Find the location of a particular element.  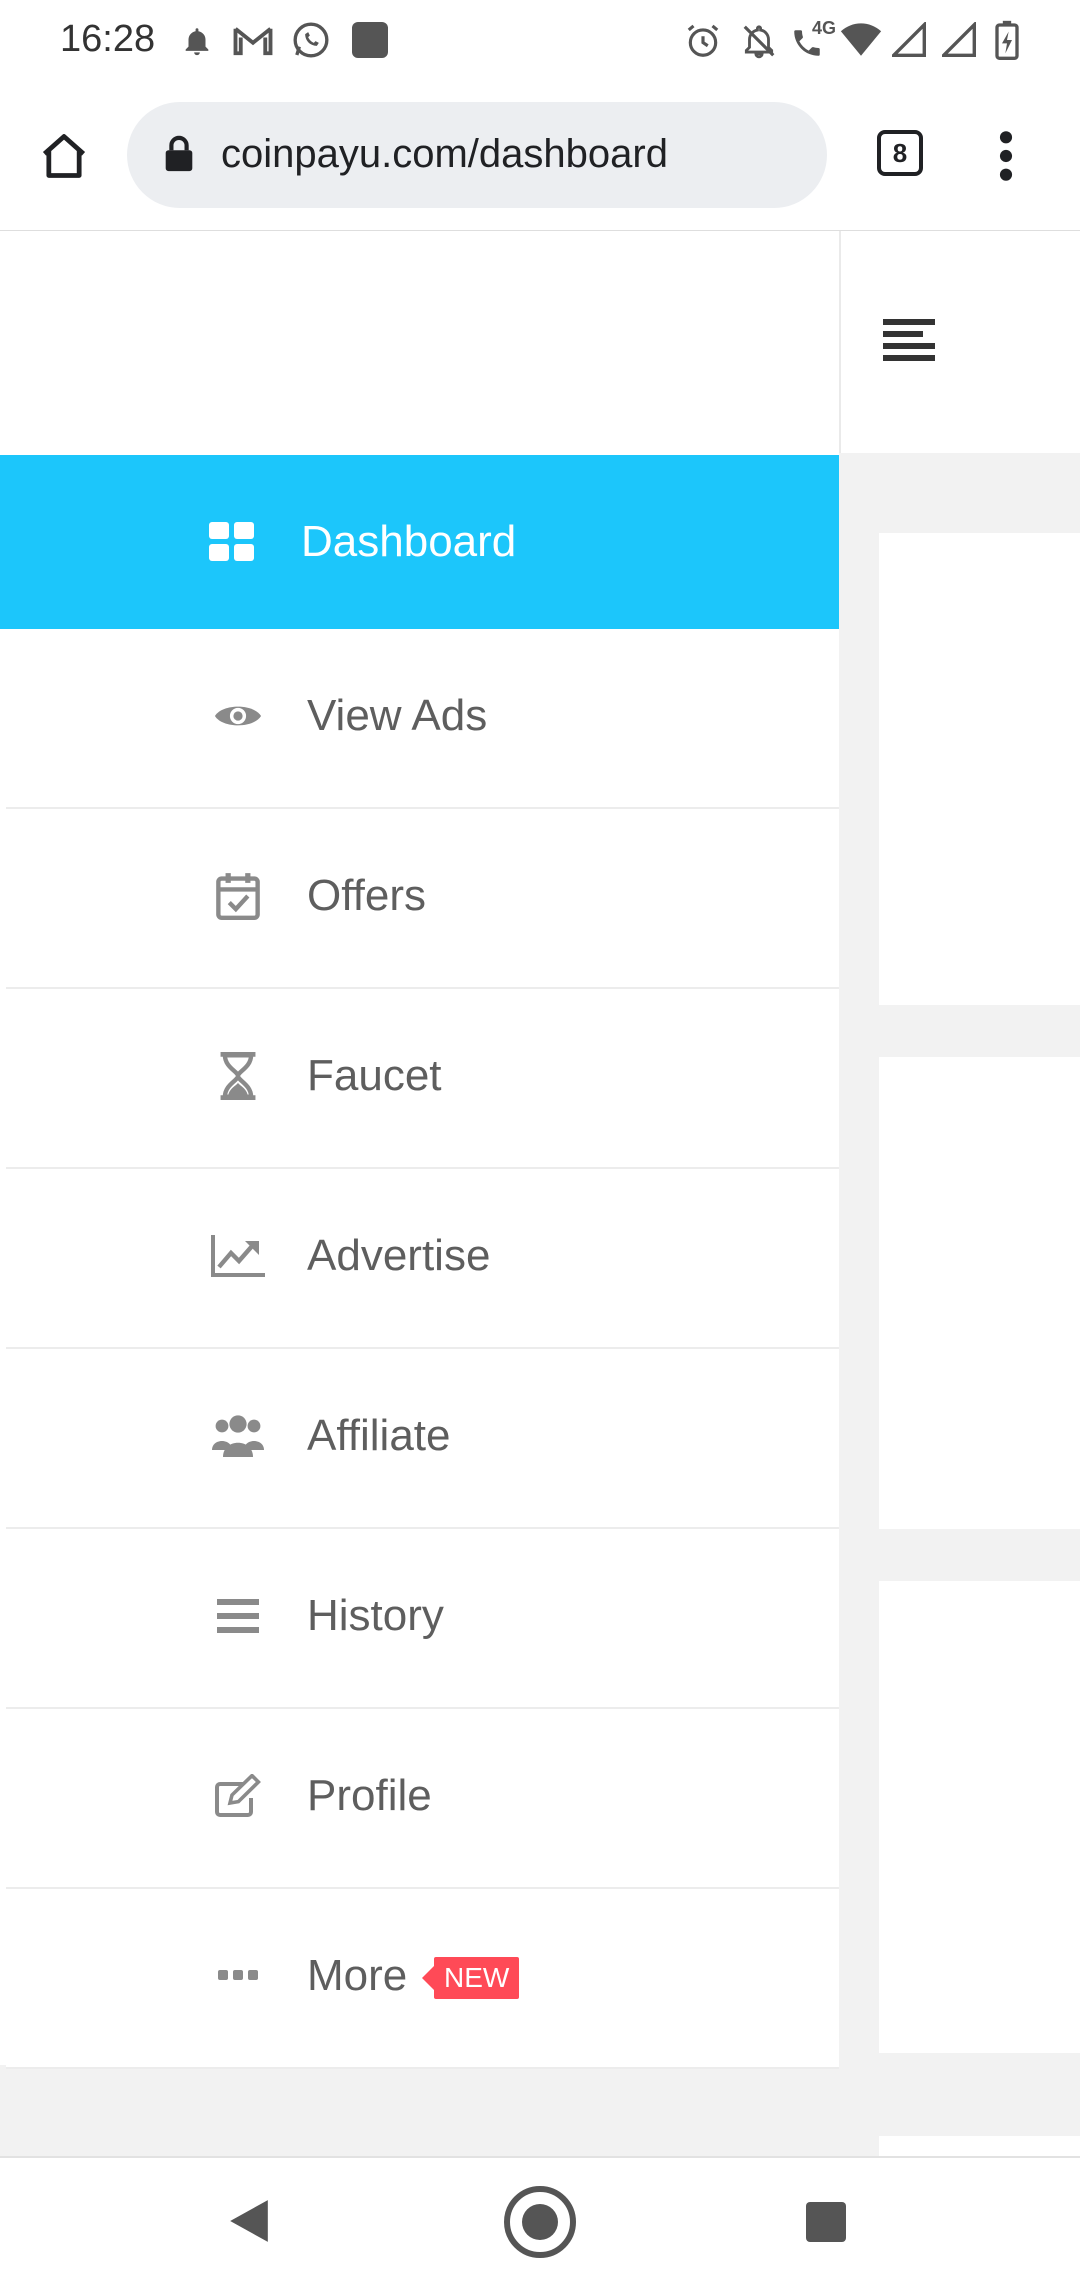

battery-charging-icon is located at coordinates (1007, 40).